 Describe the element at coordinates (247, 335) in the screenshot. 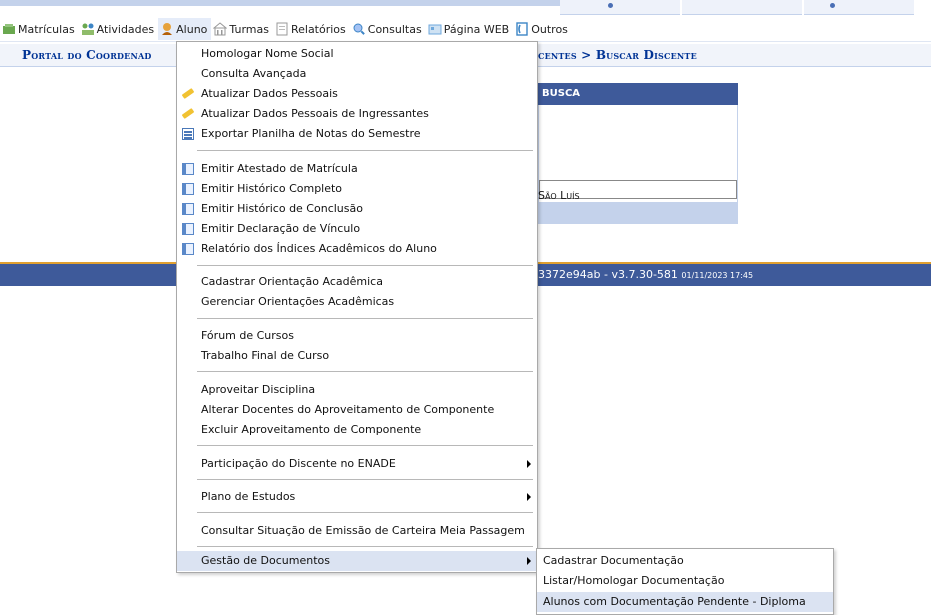

I see `menu-item-label: Fórum de Cursos` at that location.